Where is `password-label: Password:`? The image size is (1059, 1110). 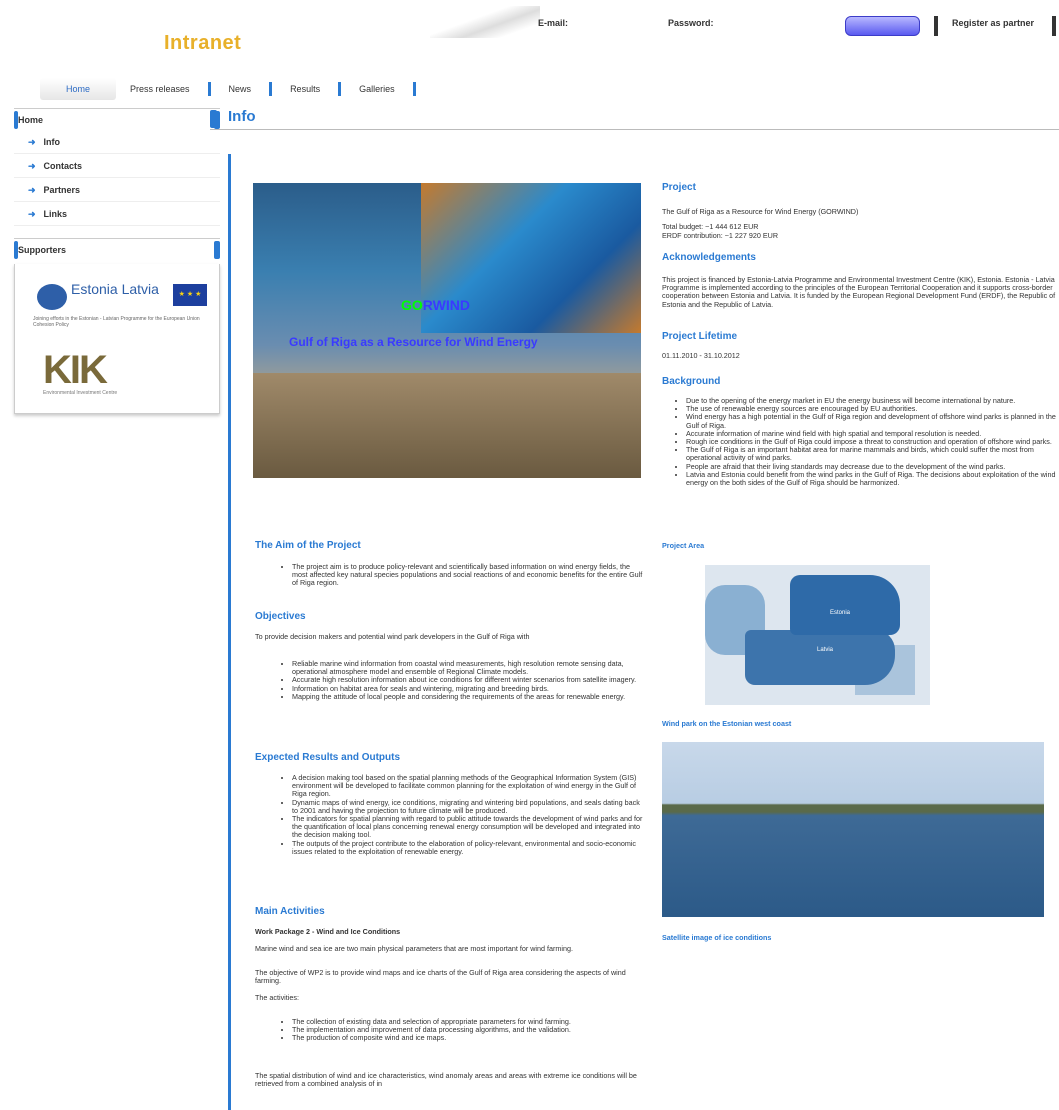 password-label: Password: is located at coordinates (691, 23).